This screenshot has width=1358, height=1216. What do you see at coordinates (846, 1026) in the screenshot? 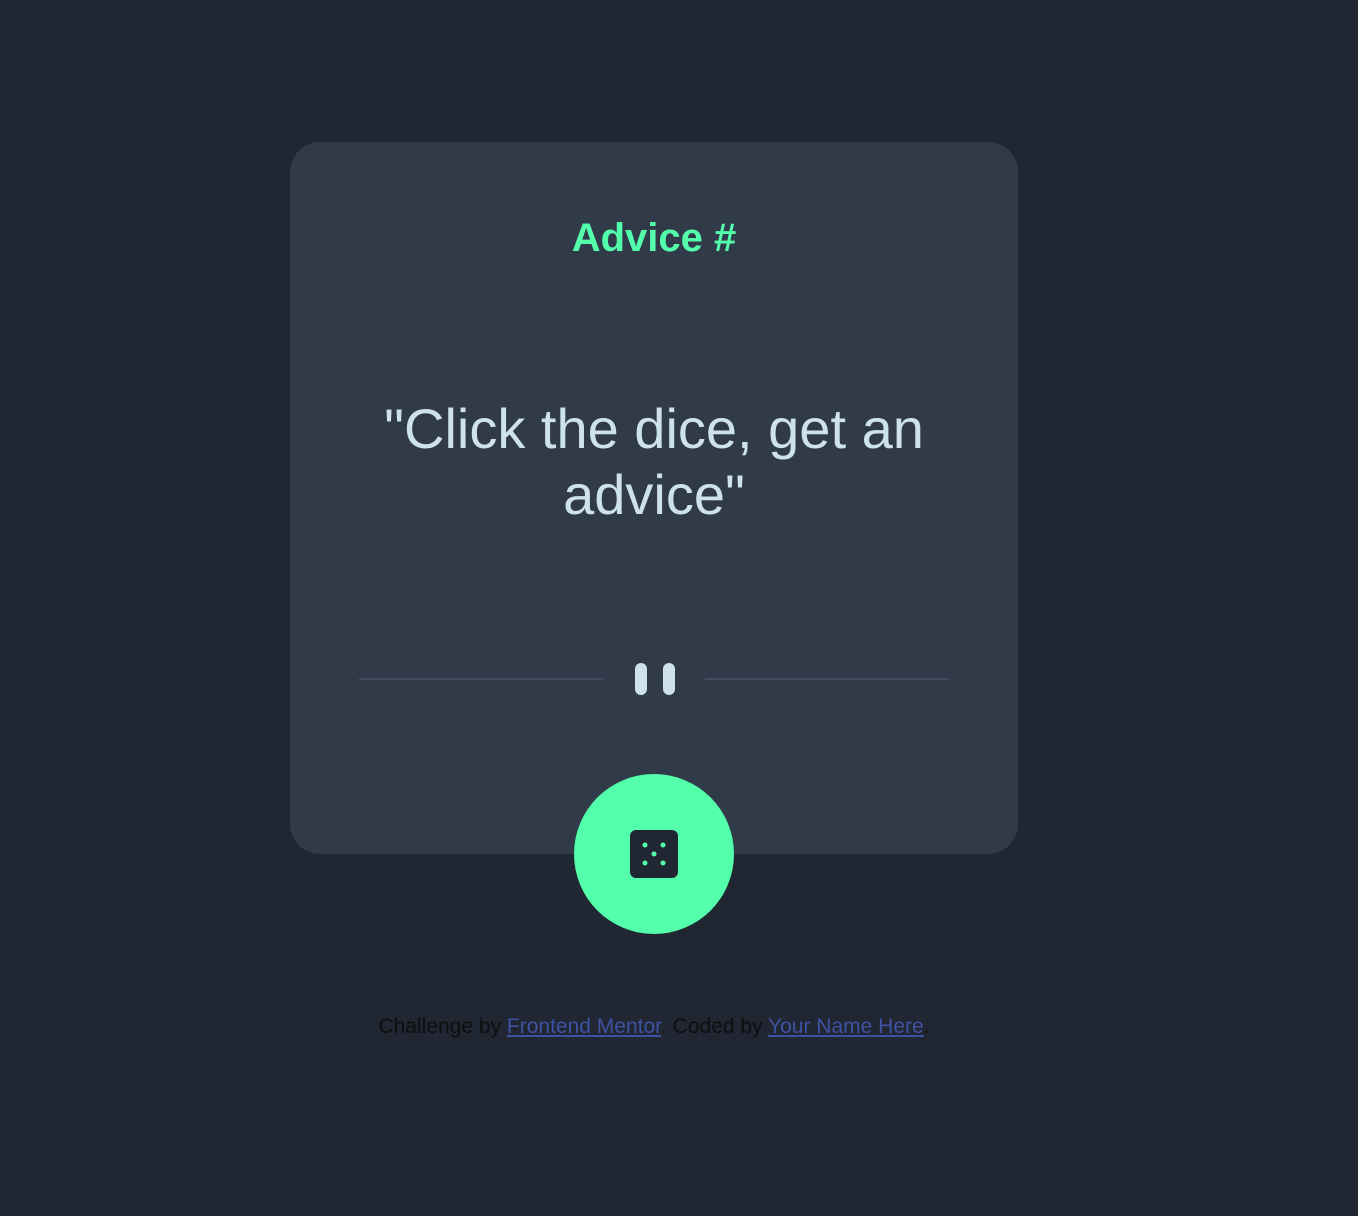
I see `author-link: Your Name Here` at bounding box center [846, 1026].